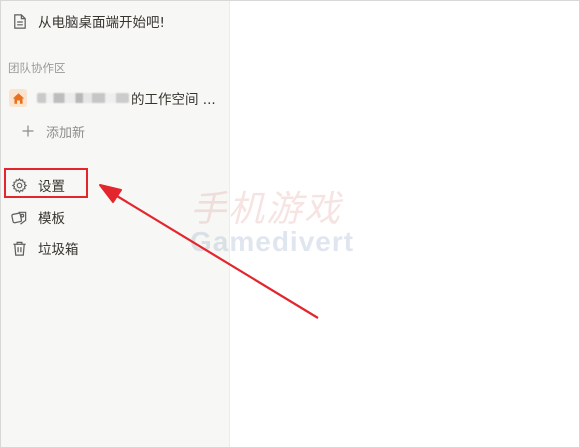 This screenshot has height=448, width=580. Describe the element at coordinates (28, 131) in the screenshot. I see `plus-icon` at that location.